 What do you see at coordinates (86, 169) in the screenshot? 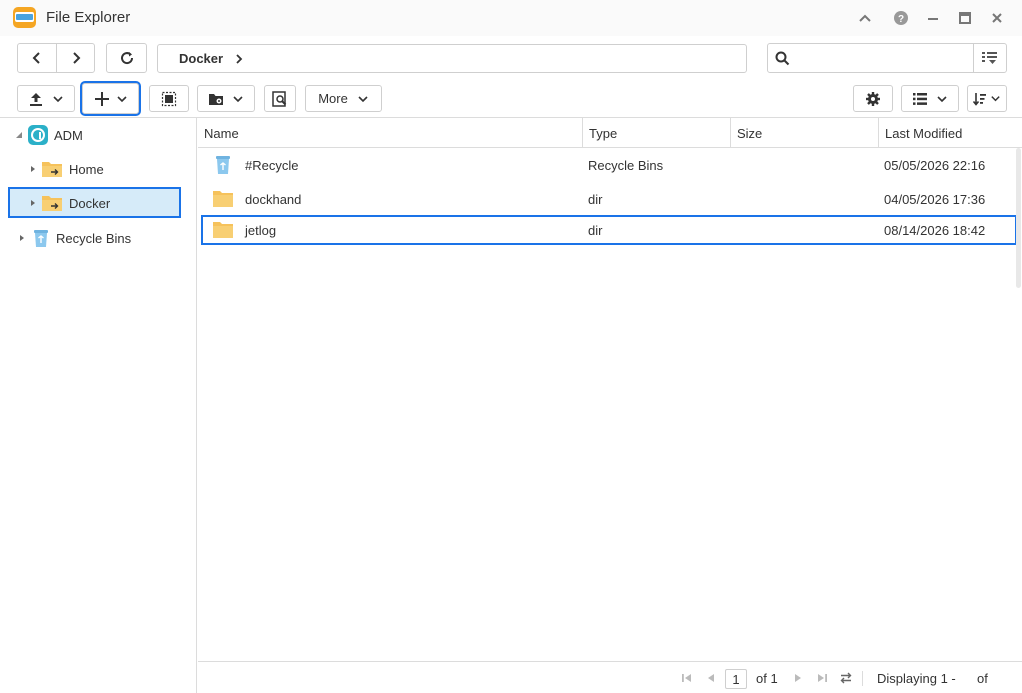
I see `tree-label-home: Home` at bounding box center [86, 169].